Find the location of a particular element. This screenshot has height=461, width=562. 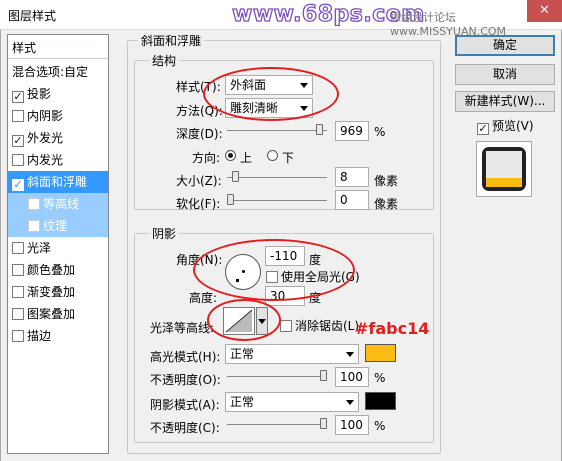

sidebar-item-pattern-overlay: 图案叠加 is located at coordinates (58, 314).